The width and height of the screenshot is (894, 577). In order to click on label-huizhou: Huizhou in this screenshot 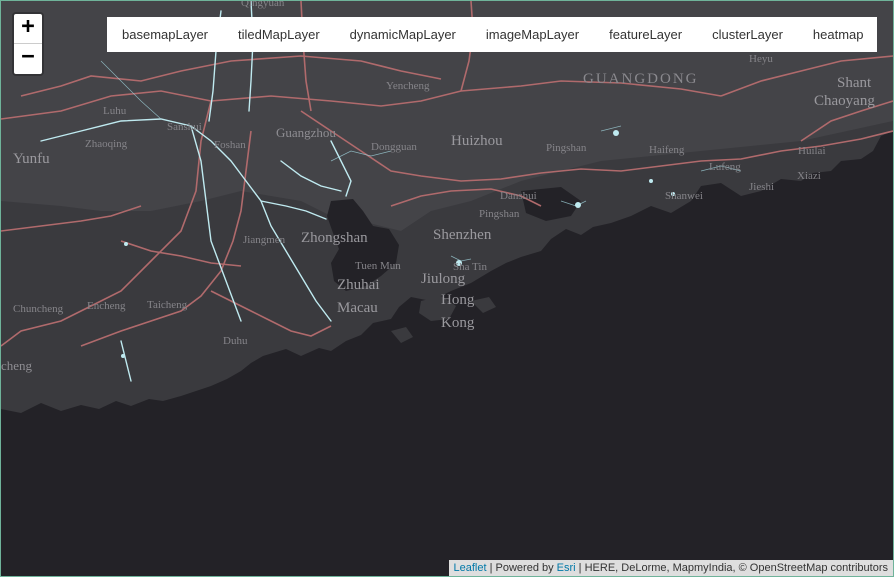, I will do `click(477, 141)`.